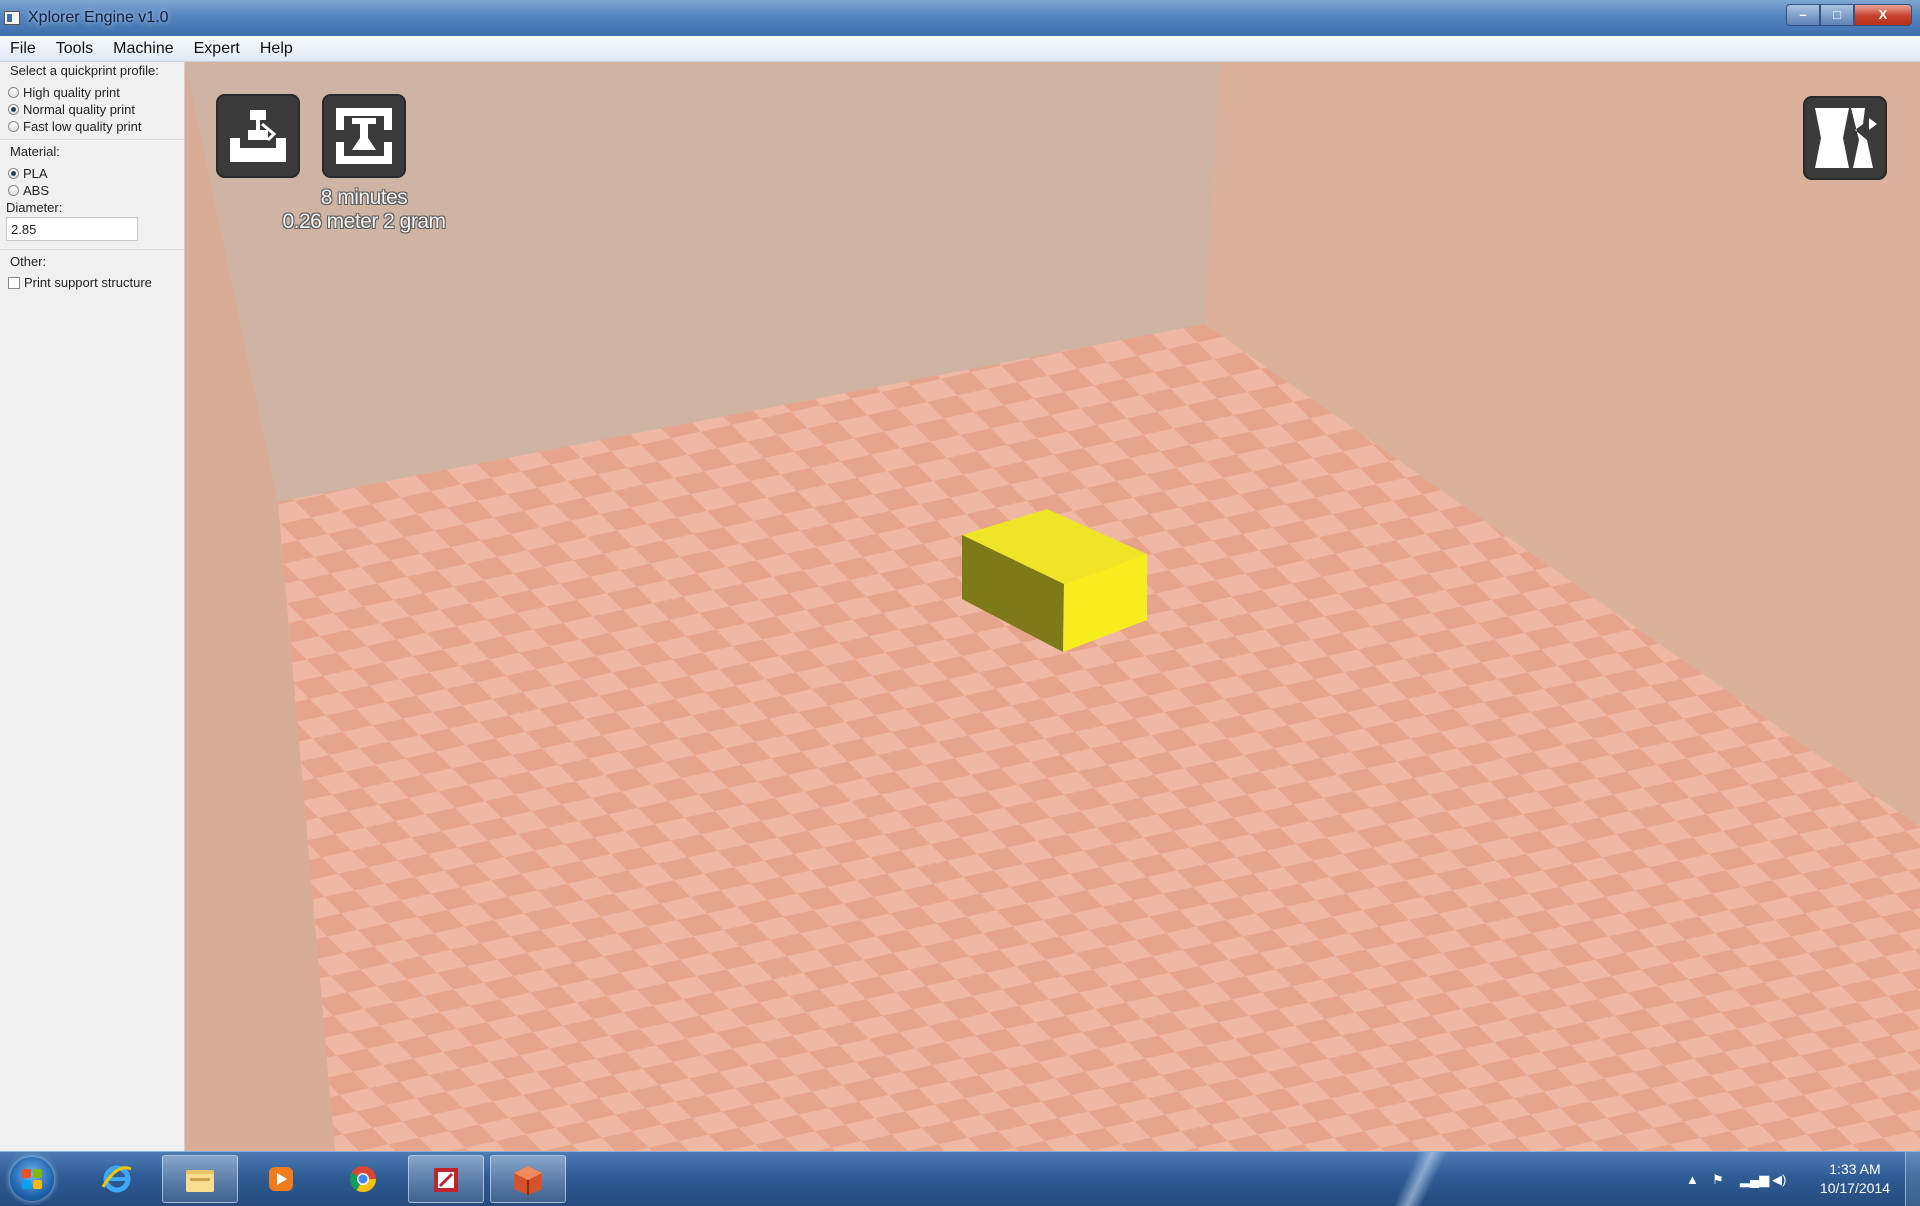 The width and height of the screenshot is (1920, 1206). I want to click on diameter-label: Diameter:, so click(34, 207).